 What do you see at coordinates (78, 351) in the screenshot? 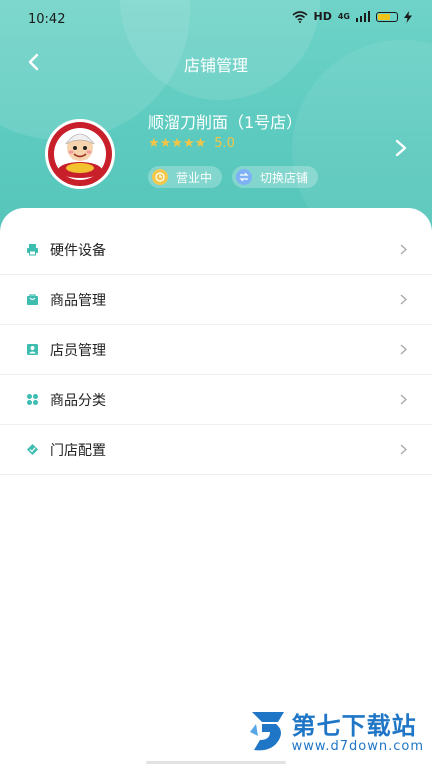
I see `menu-item-label: 店员管理` at bounding box center [78, 351].